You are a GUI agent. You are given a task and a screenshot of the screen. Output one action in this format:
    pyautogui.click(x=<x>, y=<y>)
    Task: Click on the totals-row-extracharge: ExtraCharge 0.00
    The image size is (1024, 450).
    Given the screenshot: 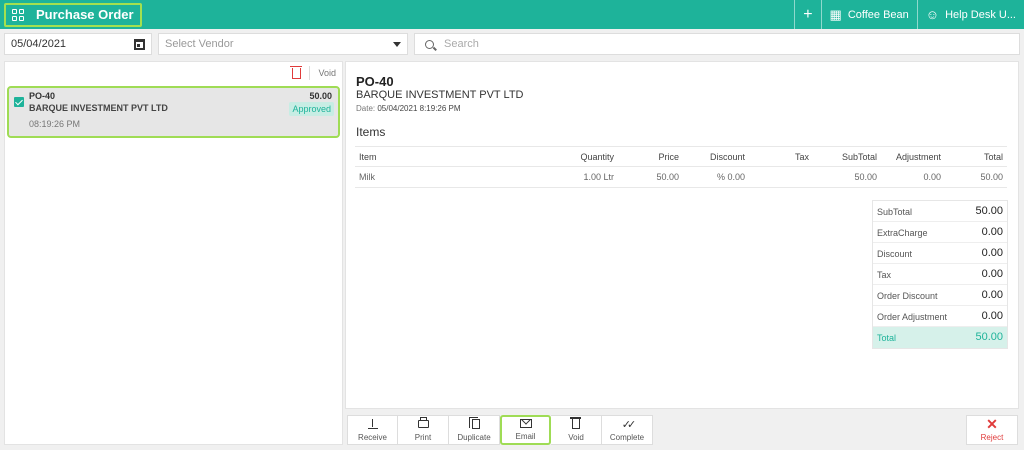 What is the action you would take?
    pyautogui.click(x=940, y=232)
    